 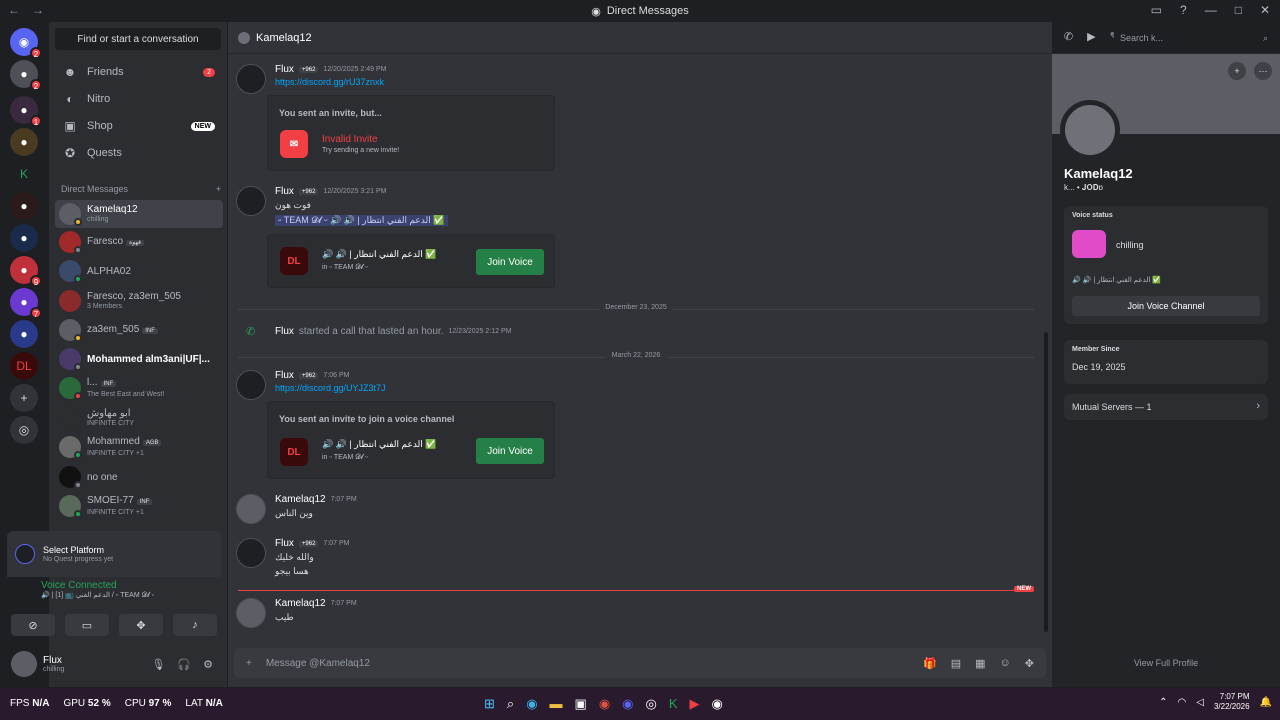 I want to click on camera-off-icon: ⊘, so click(x=33, y=625).